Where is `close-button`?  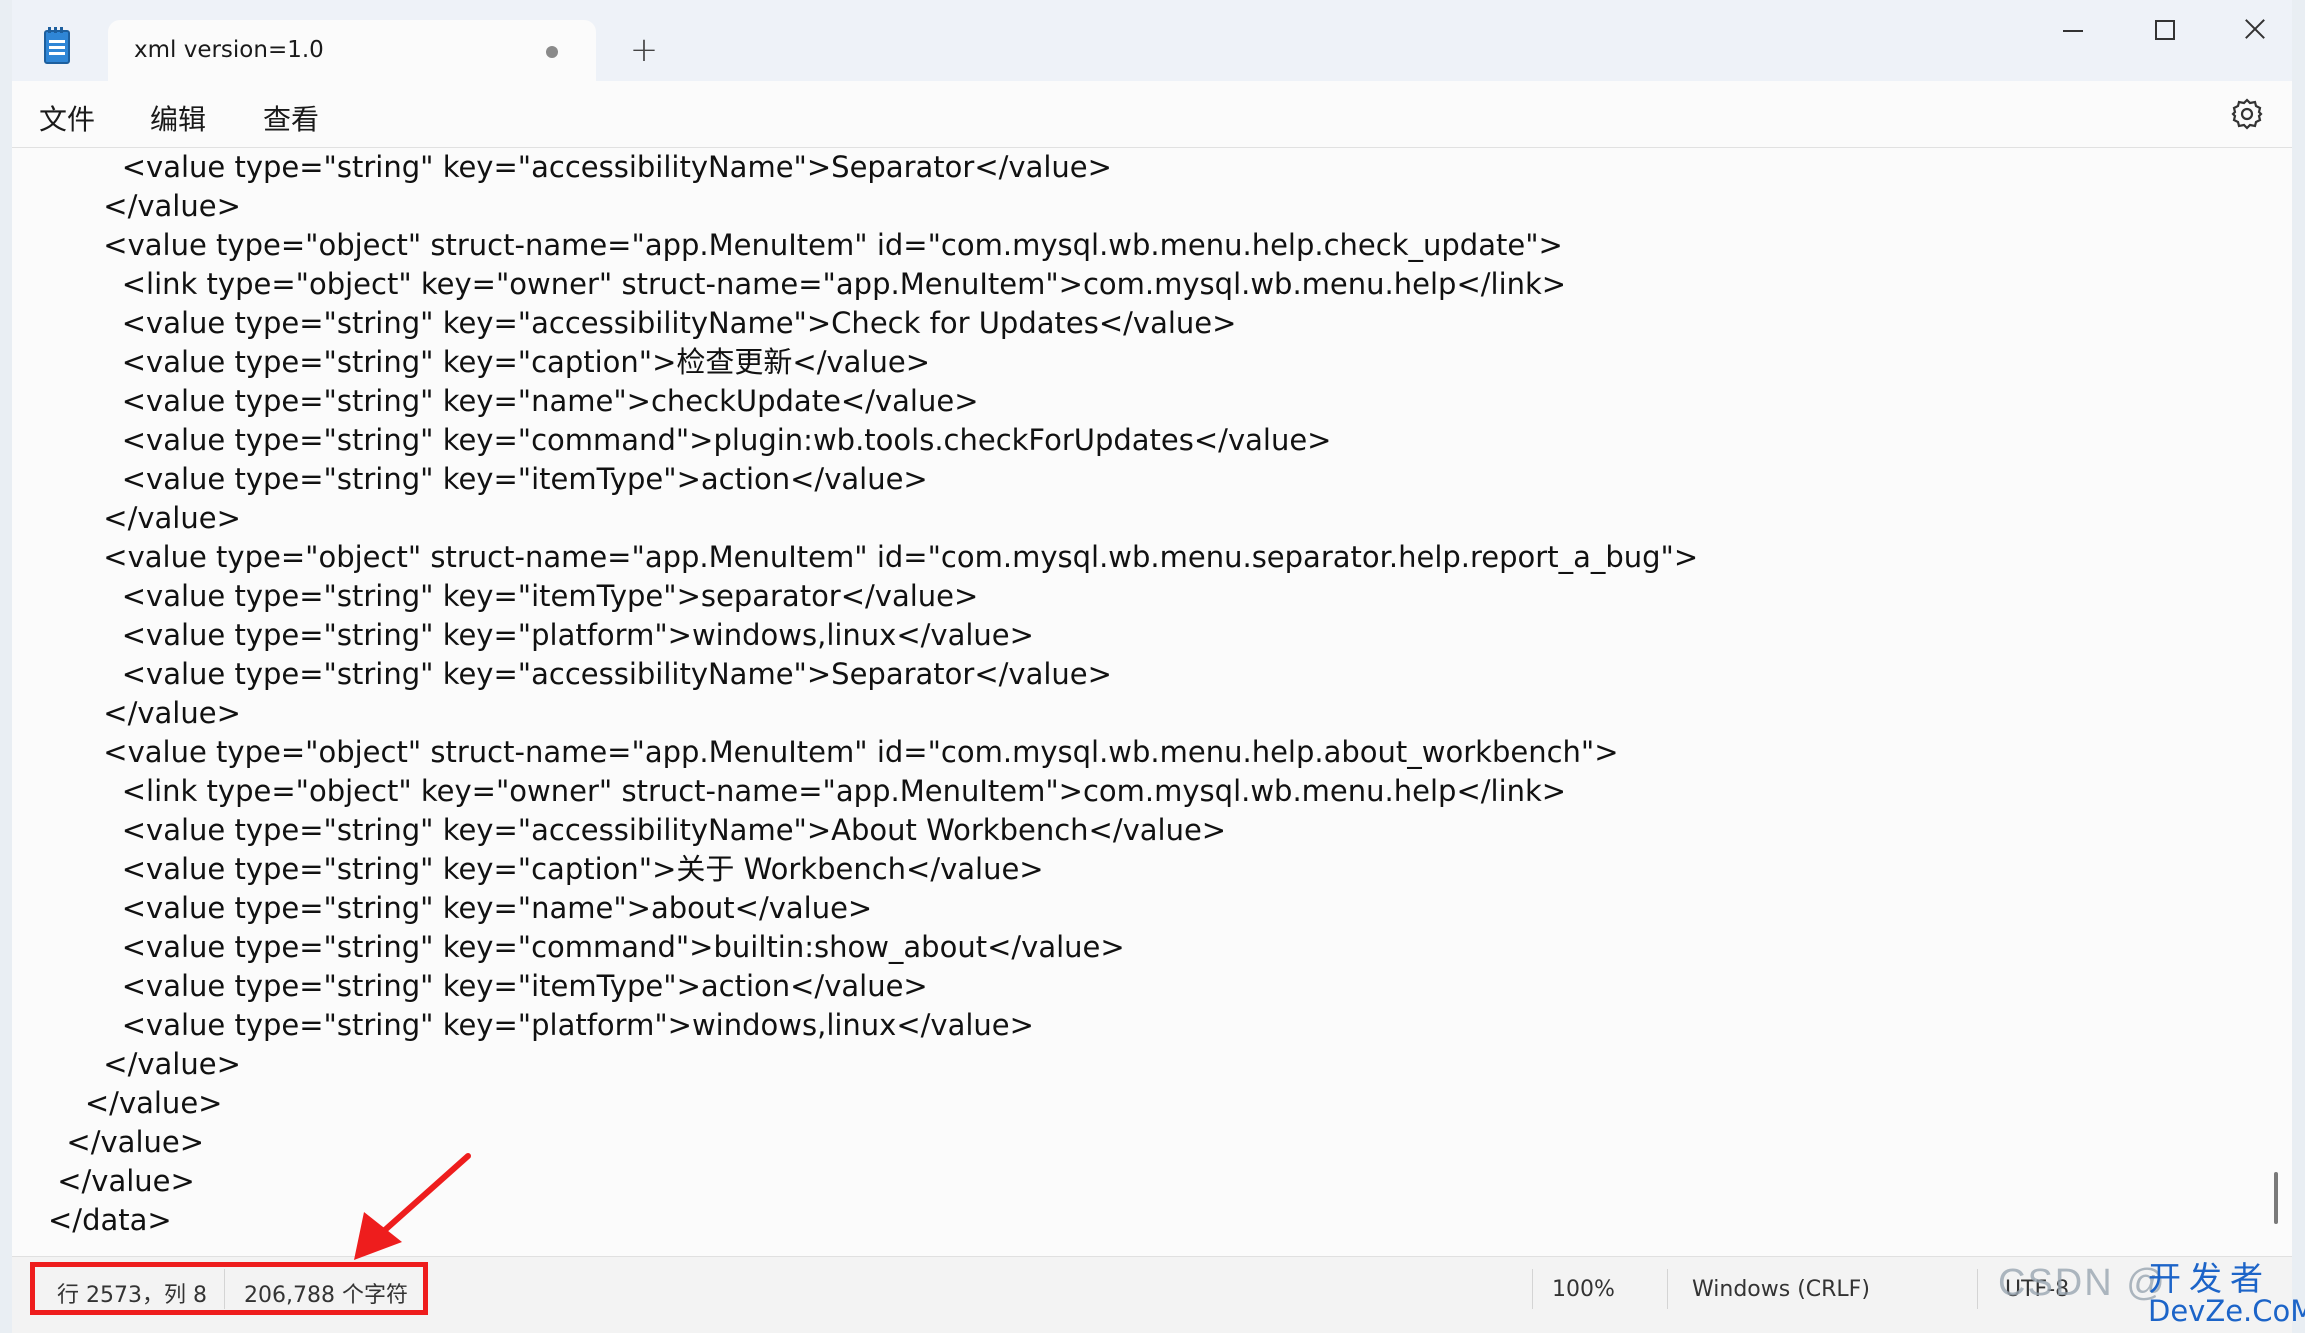 close-button is located at coordinates (2256, 30).